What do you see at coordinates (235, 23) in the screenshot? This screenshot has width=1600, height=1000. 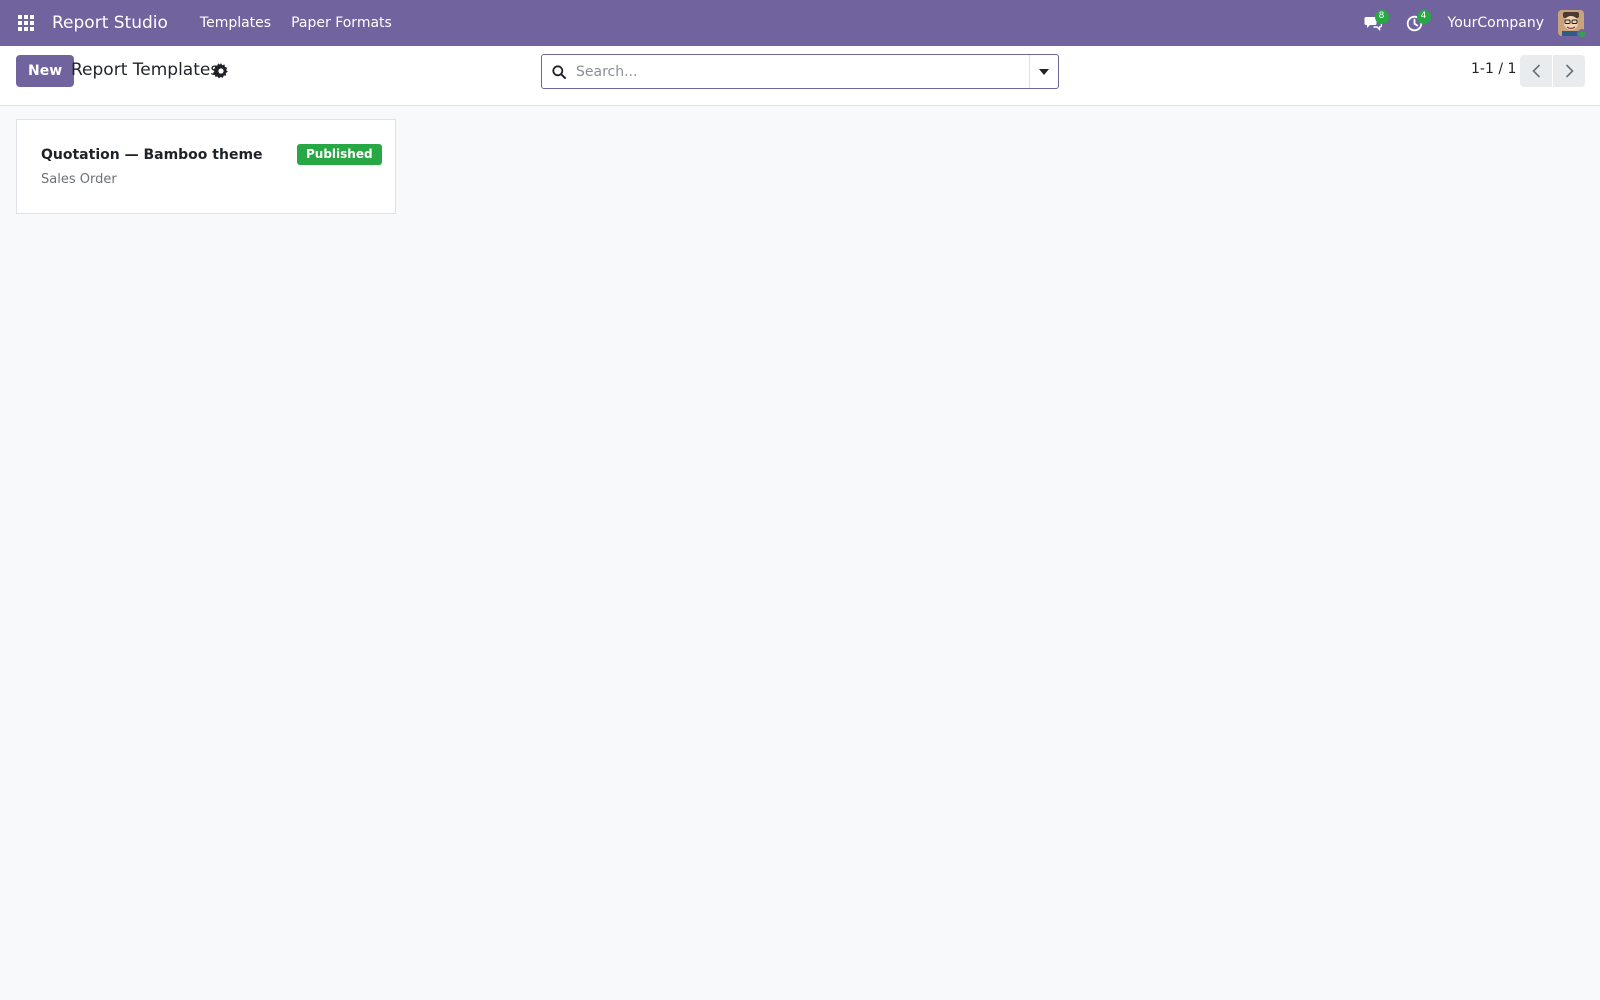 I see `menu-templates: Templates` at bounding box center [235, 23].